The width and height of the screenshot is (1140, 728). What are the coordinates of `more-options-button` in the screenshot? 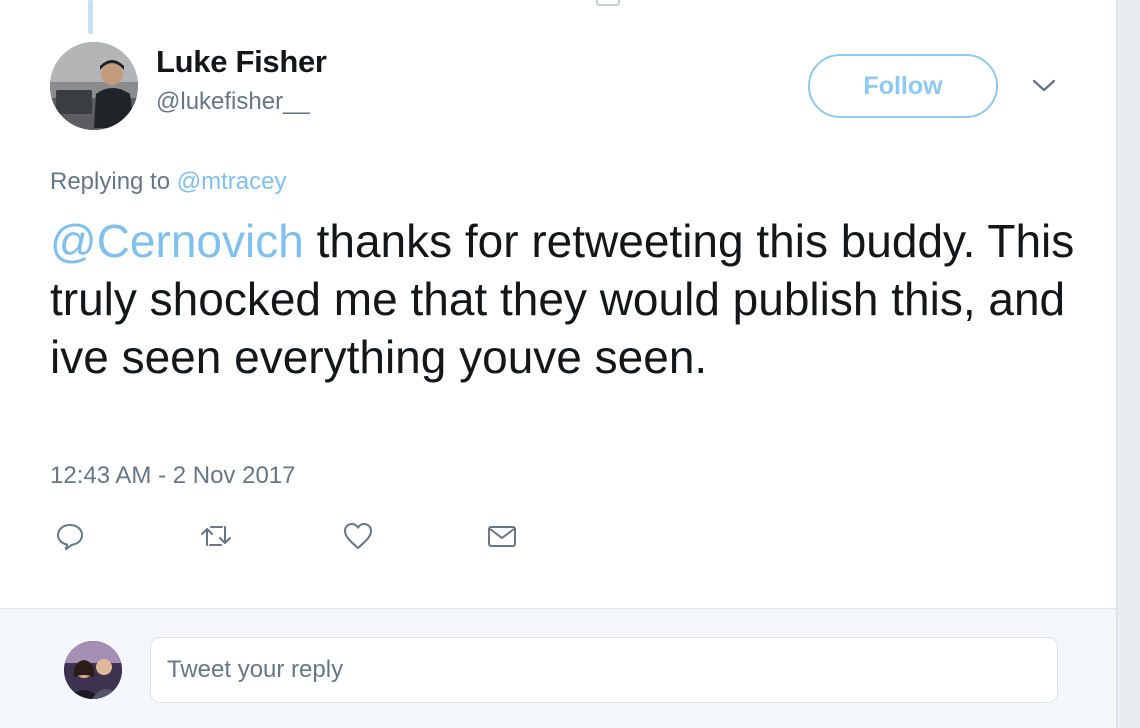 It's located at (1044, 88).